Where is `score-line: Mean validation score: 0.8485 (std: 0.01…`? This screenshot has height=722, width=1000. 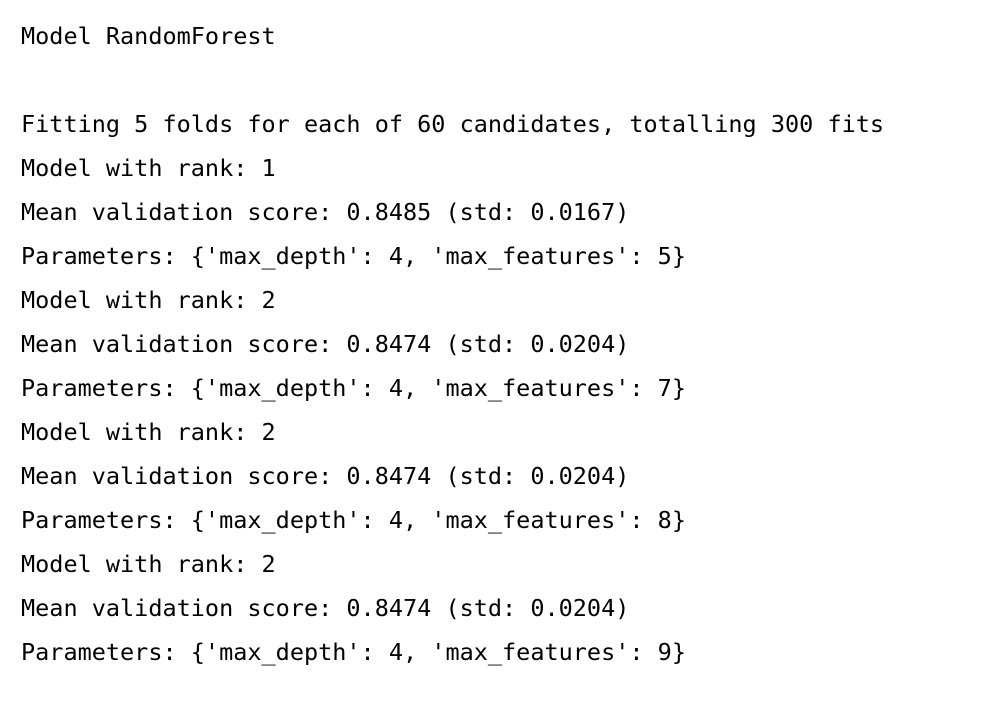 score-line: Mean validation score: 0.8485 (std: 0.01… is located at coordinates (325, 212).